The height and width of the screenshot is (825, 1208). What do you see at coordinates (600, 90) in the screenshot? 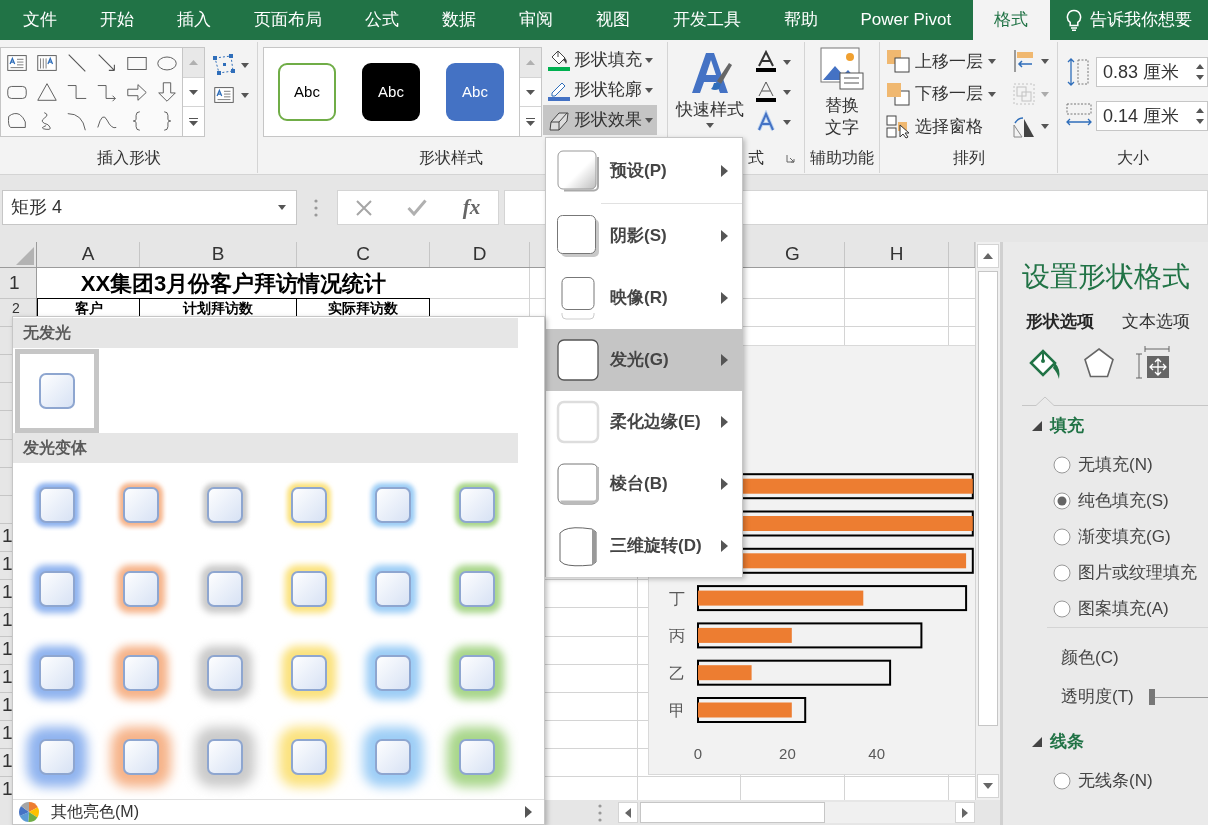
I see `shape-outline-button: 形状轮廓` at bounding box center [600, 90].